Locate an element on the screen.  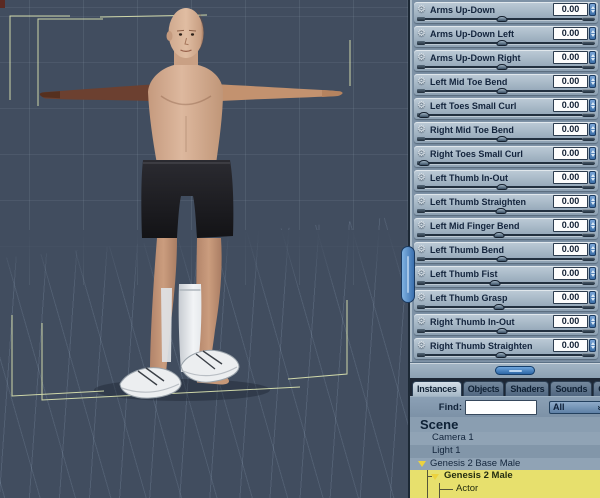
tree-row: Camera 1 is located at coordinates (505, 438).